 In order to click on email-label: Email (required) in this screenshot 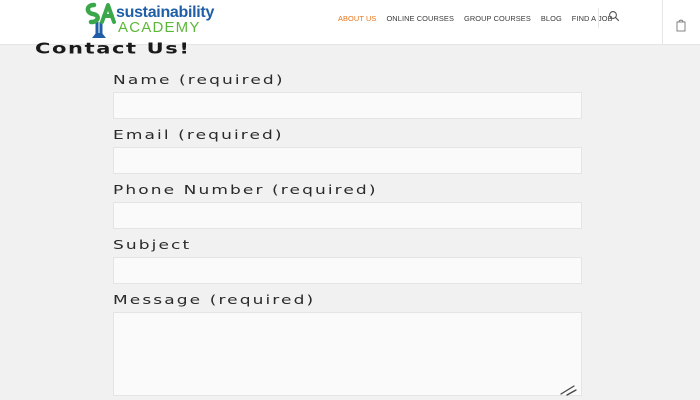, I will do `click(198, 135)`.